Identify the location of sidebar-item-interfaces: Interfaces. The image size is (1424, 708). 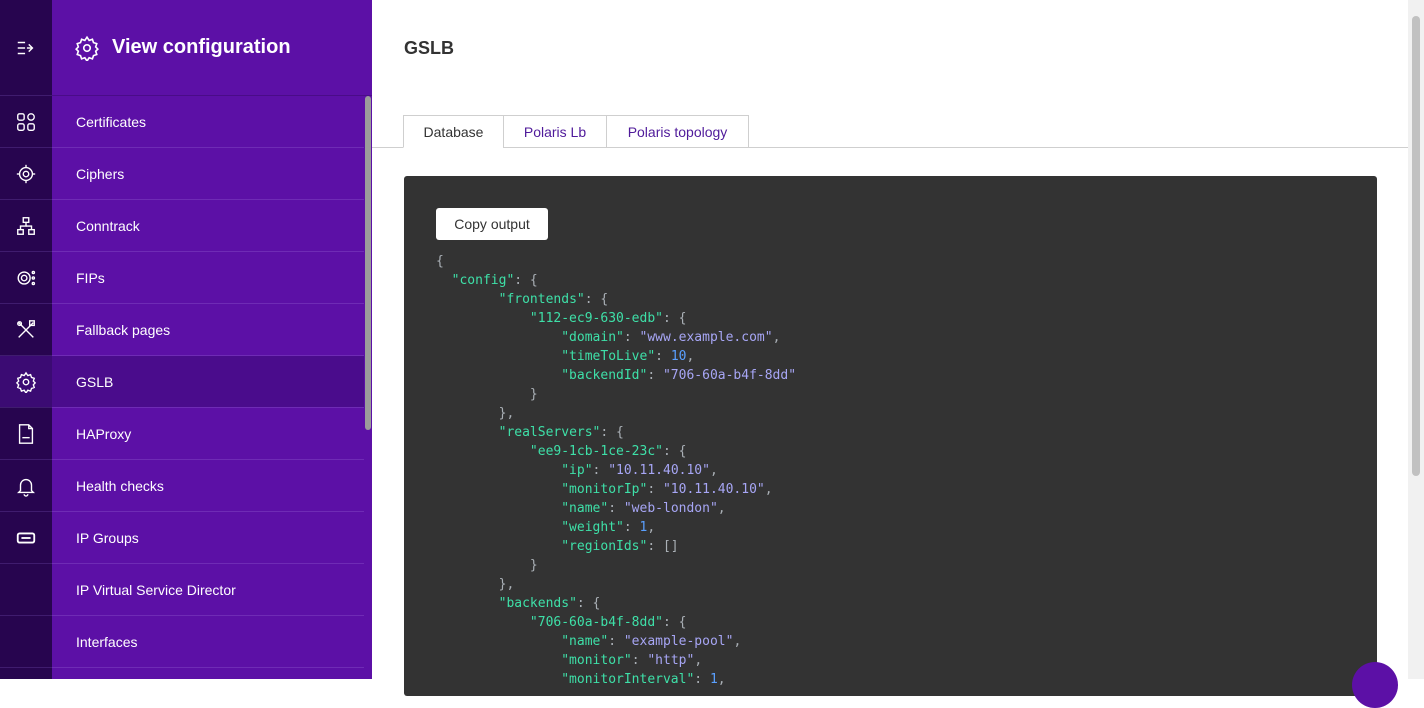
(208, 642).